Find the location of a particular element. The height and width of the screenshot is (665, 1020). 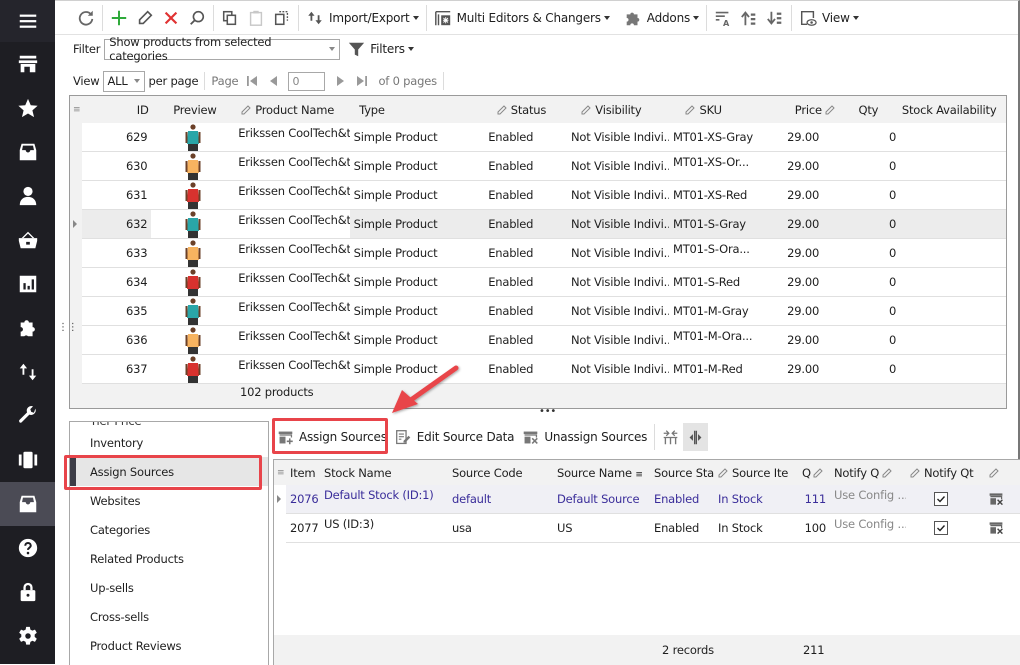

sidebar-item-security is located at coordinates (27, 592).